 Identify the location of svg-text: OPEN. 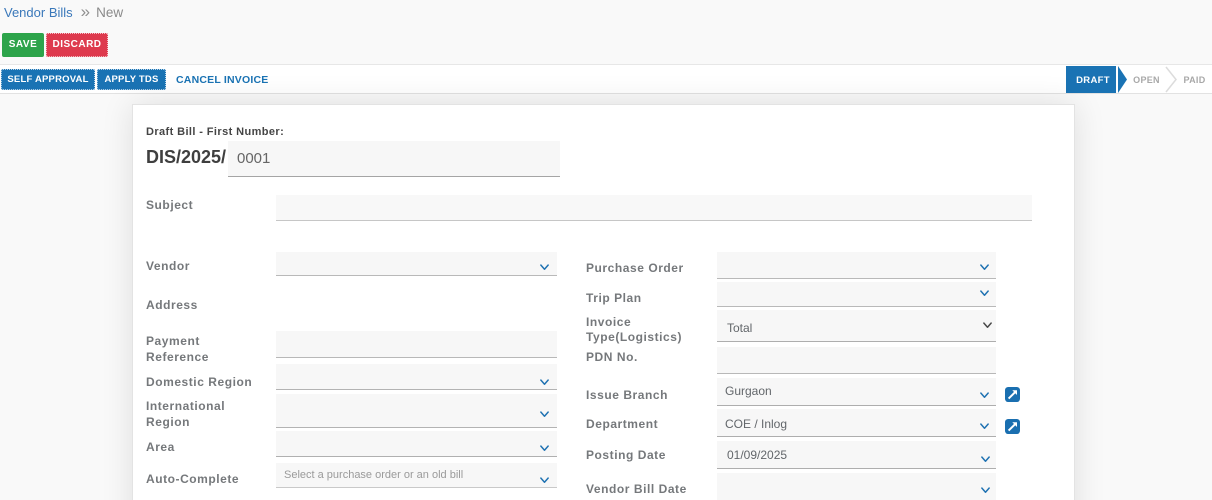
(1146, 80).